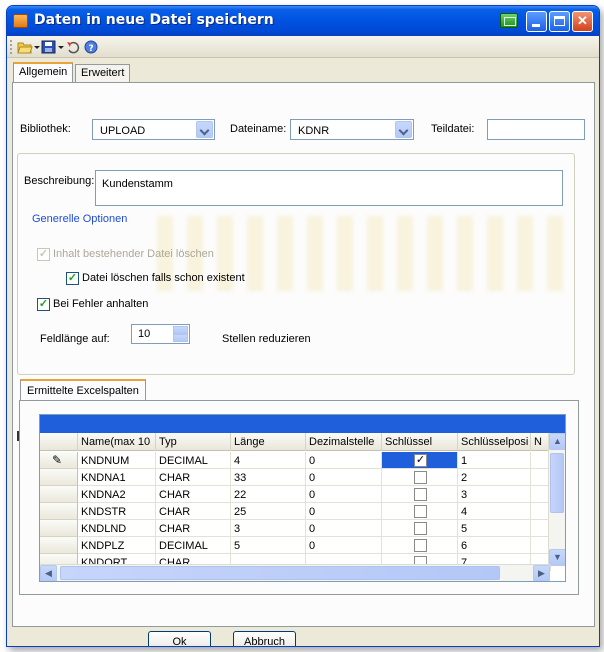  I want to click on tab-ermittelte-excelspalten: Ermittelte Excelspalten, so click(83, 390).